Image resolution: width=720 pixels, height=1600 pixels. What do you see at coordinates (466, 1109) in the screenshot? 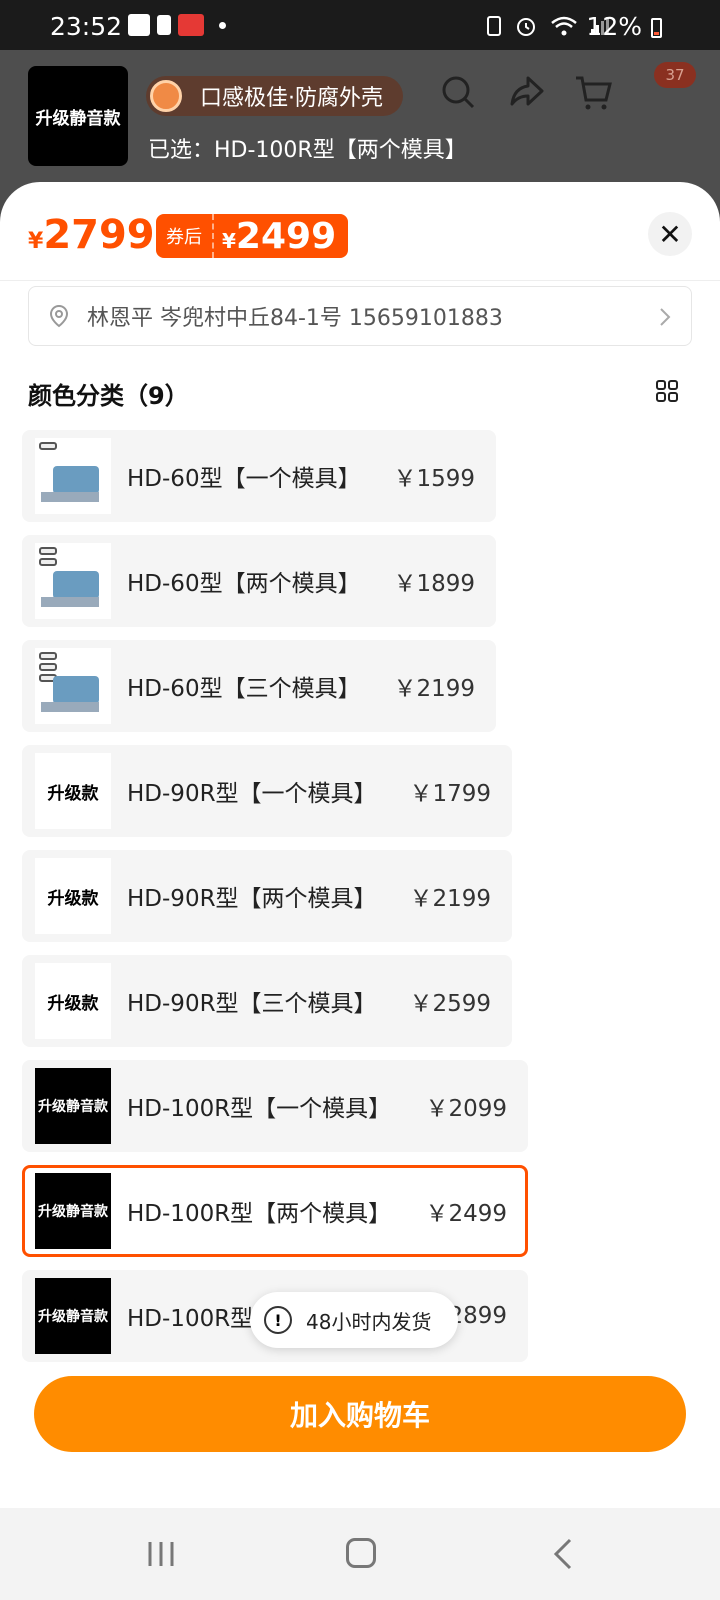
I see `sku-option-price: ￥2099` at bounding box center [466, 1109].